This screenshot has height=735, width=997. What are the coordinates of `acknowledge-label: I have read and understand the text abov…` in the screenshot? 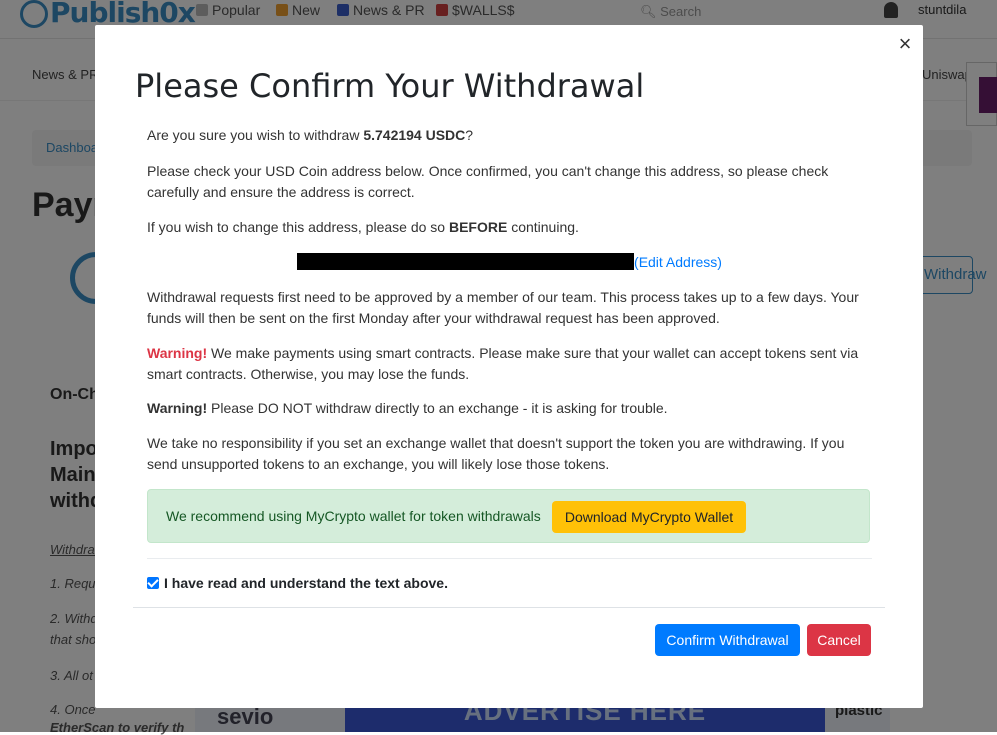 It's located at (306, 583).